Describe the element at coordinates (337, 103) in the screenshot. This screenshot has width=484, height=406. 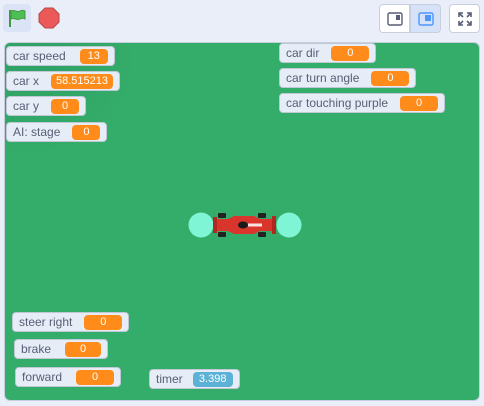
I see `monitor-label: car touching purple` at that location.